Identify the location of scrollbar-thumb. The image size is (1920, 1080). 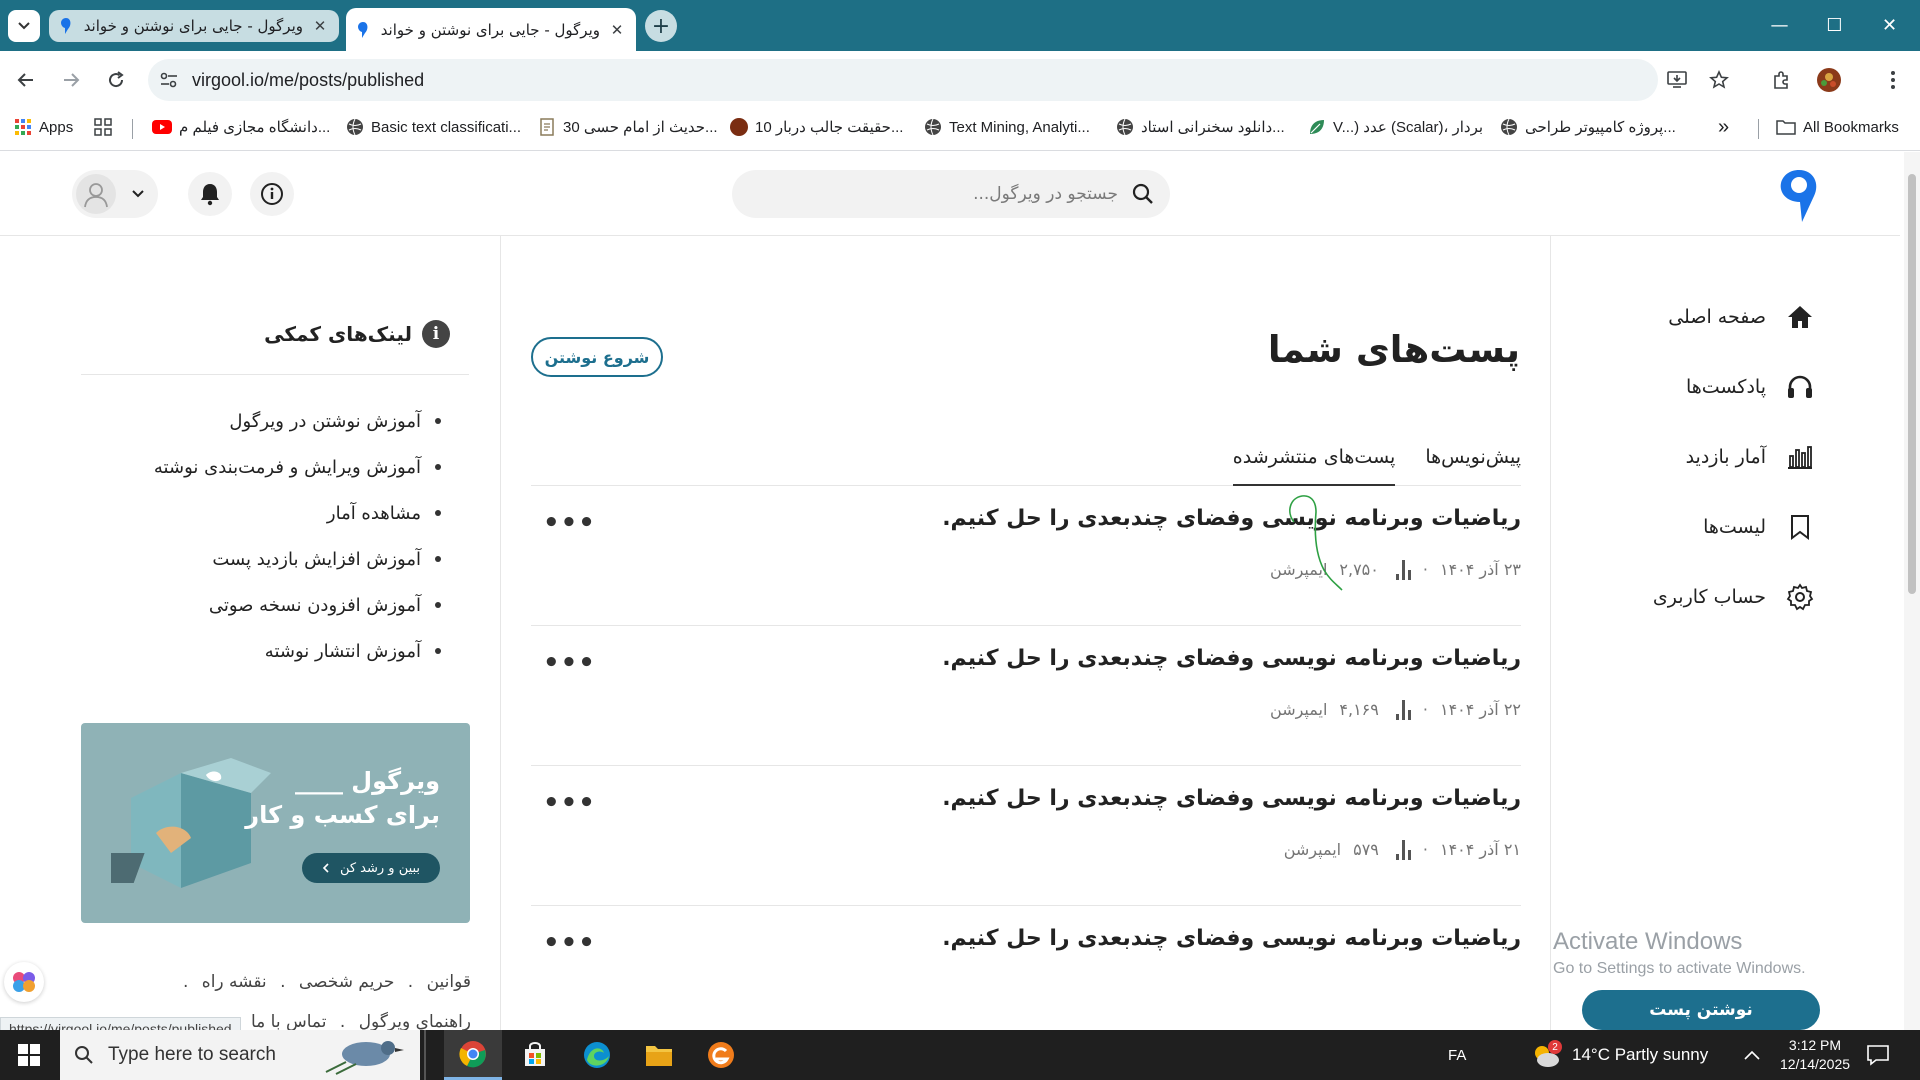
(1912, 384).